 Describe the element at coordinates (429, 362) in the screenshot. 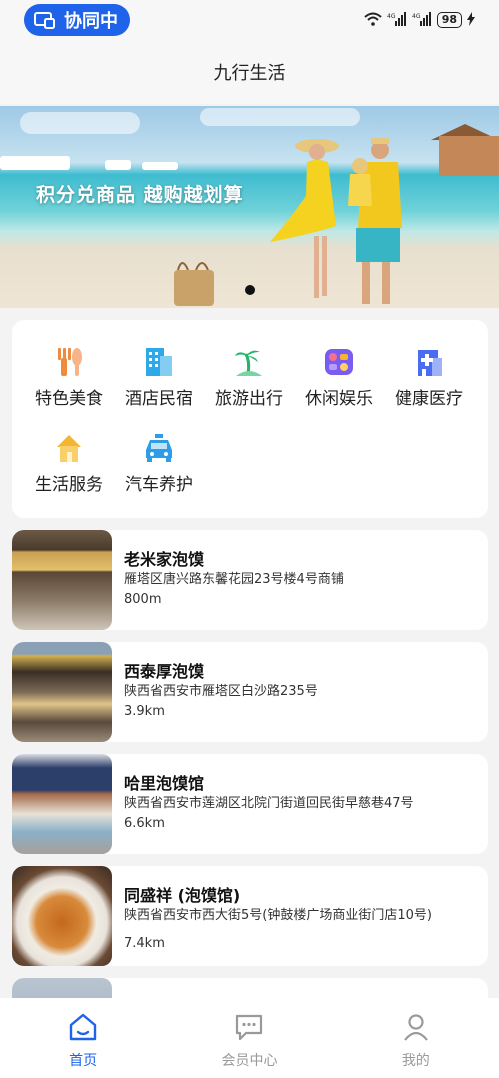

I see `medical-icon` at that location.